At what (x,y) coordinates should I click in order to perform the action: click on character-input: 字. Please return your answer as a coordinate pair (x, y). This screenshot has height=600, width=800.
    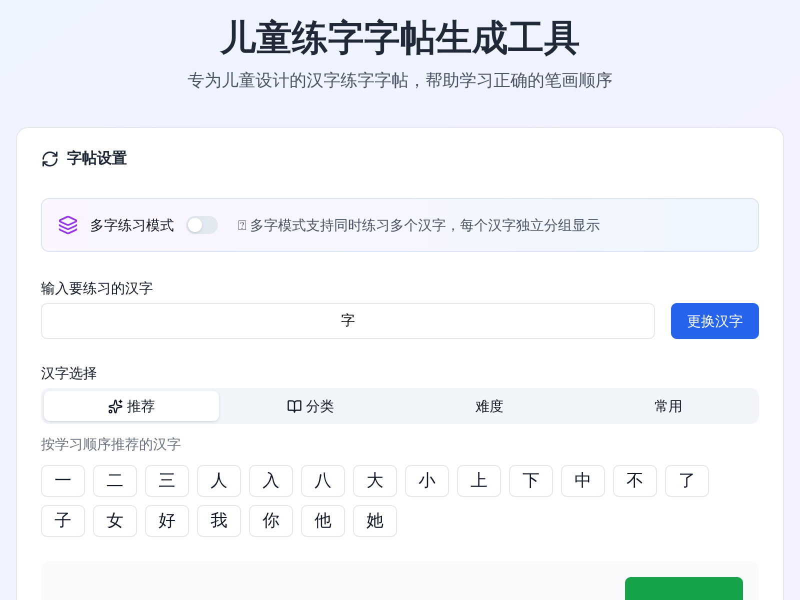
    Looking at the image, I should click on (348, 321).